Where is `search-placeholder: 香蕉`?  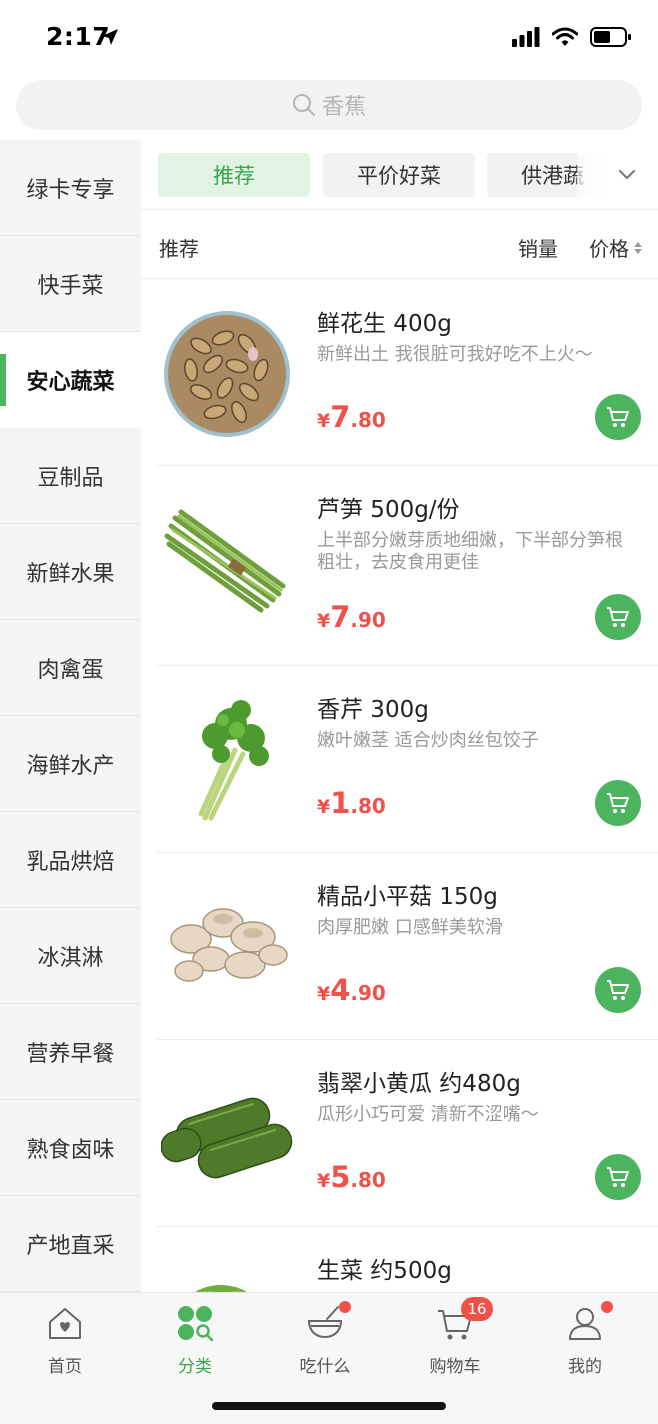
search-placeholder: 香蕉 is located at coordinates (343, 107).